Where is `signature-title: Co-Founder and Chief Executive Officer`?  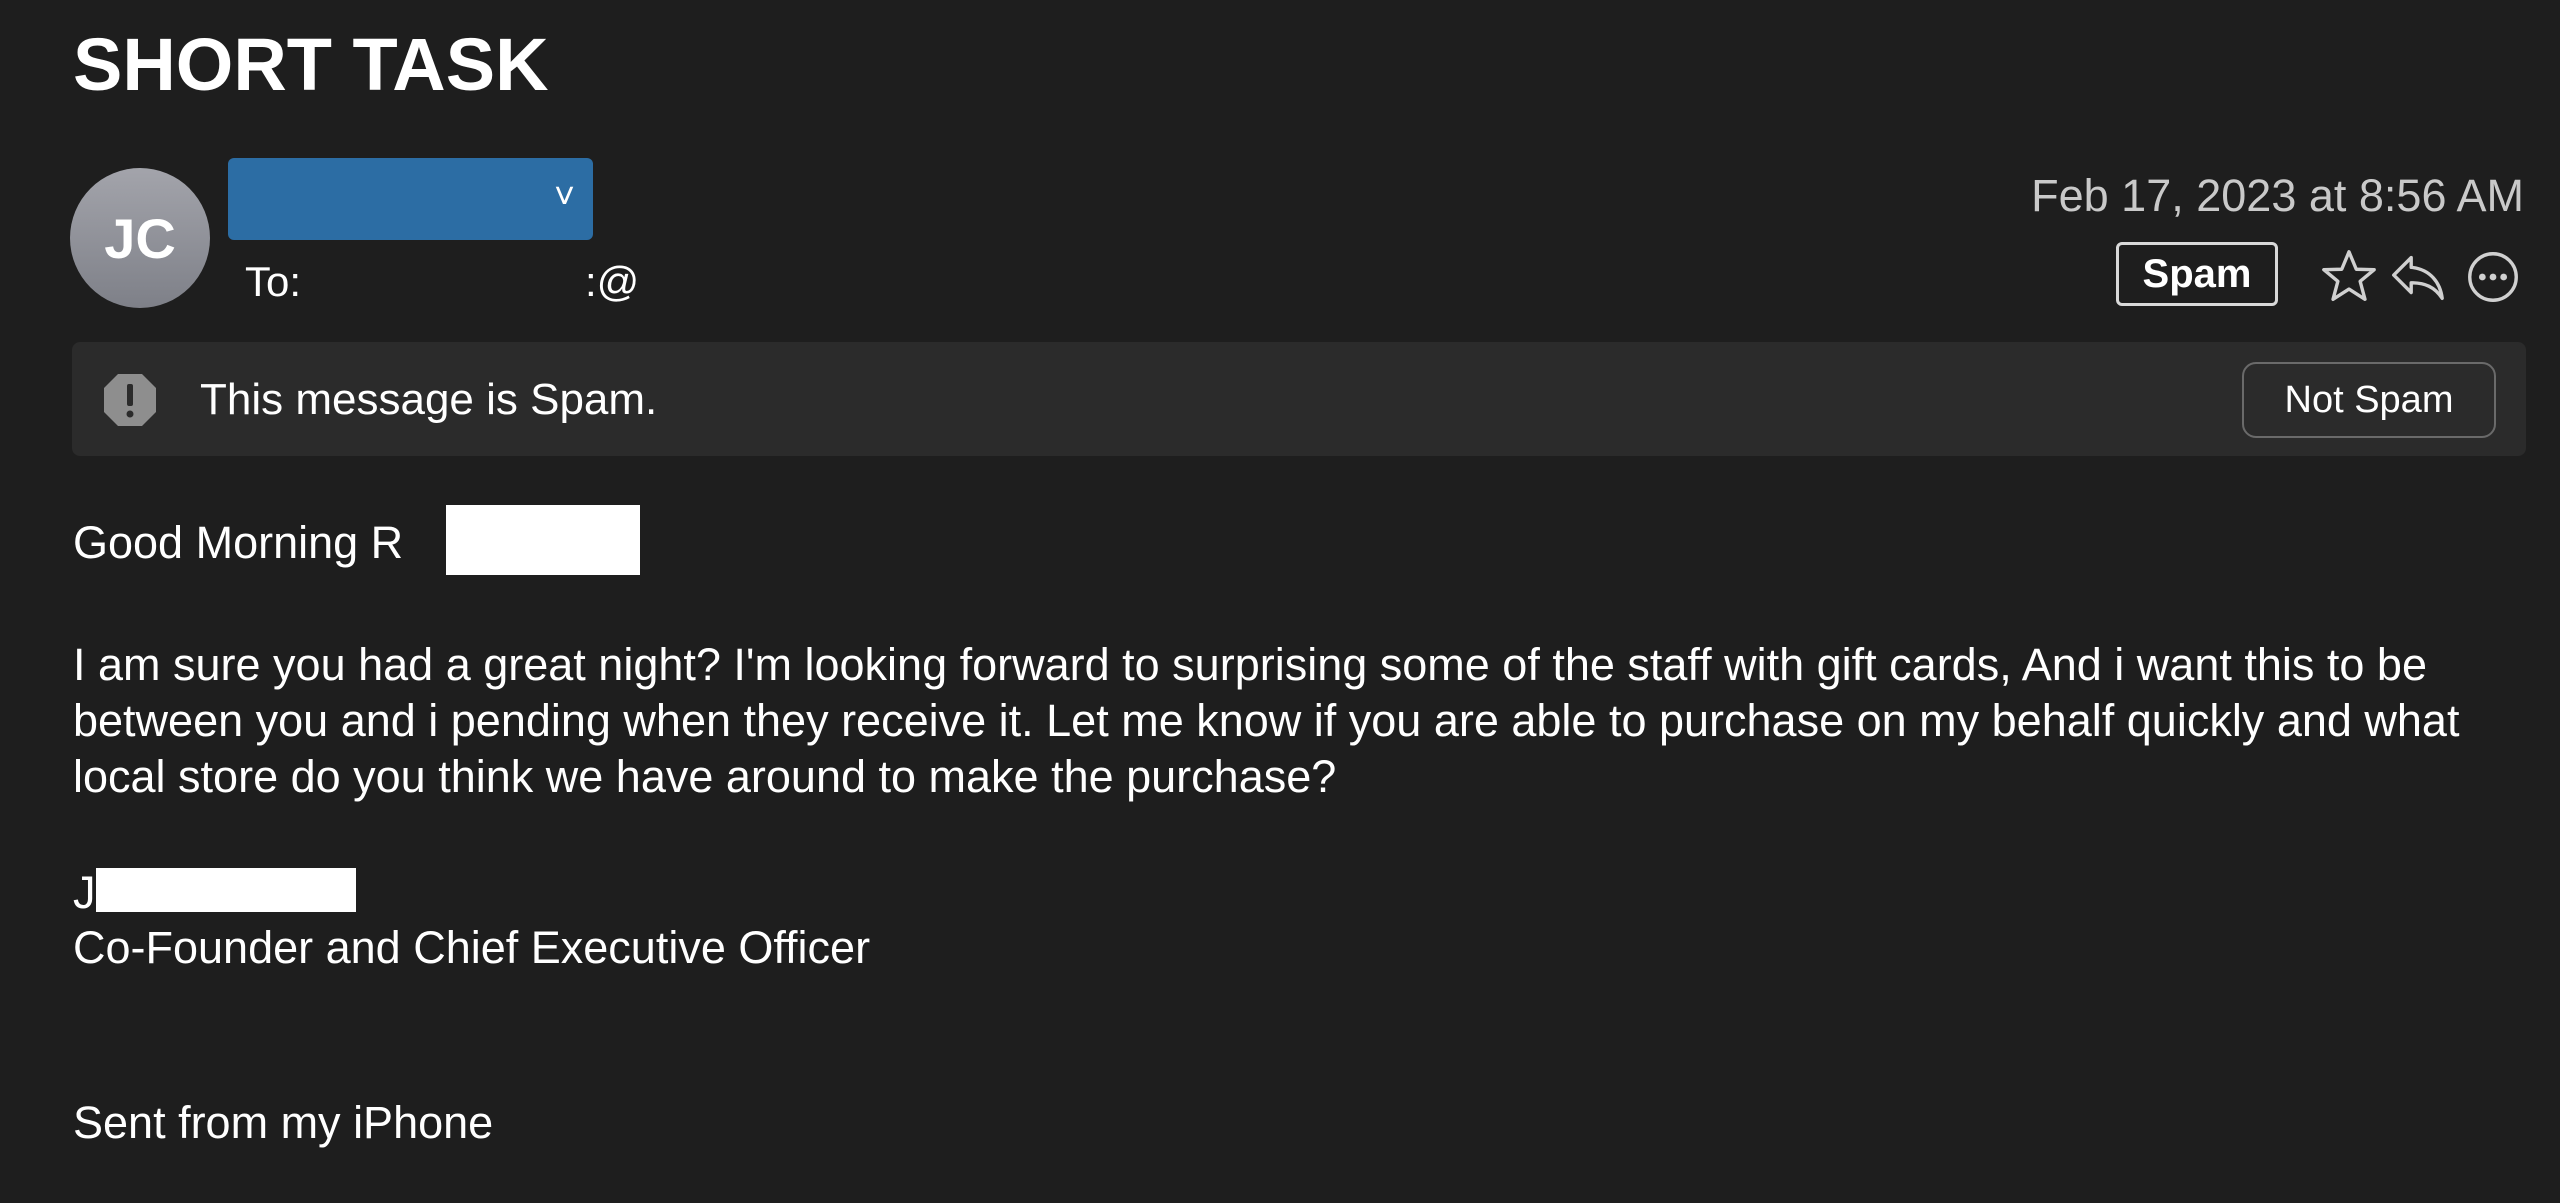 signature-title: Co-Founder and Chief Executive Officer is located at coordinates (472, 947).